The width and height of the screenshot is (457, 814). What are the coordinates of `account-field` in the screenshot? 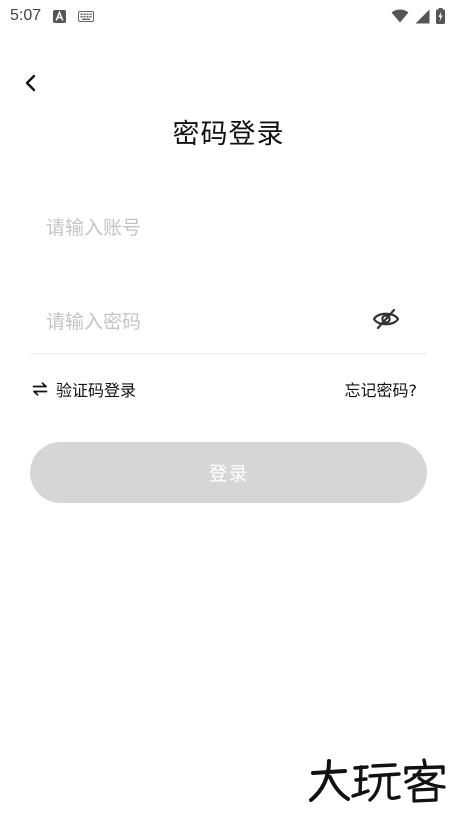 It's located at (228, 228).